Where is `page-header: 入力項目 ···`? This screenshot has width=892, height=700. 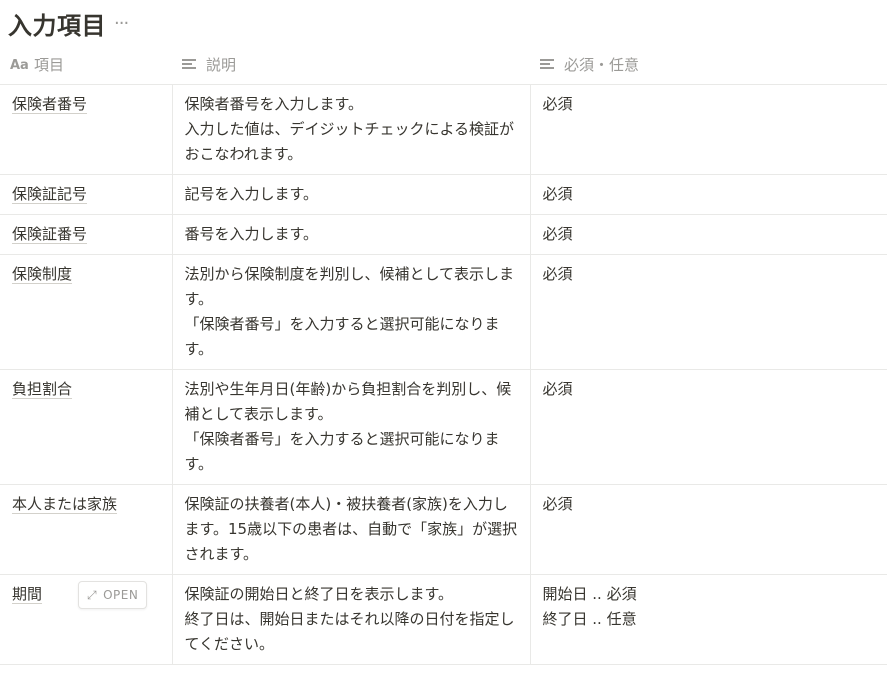
page-header: 入力項目 ··· is located at coordinates (68, 23).